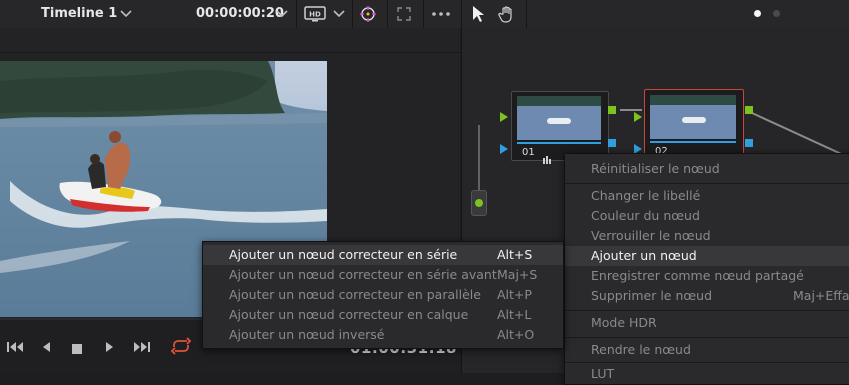 The width and height of the screenshot is (849, 385). Describe the element at coordinates (757, 13) in the screenshot. I see `page-dot-active` at that location.